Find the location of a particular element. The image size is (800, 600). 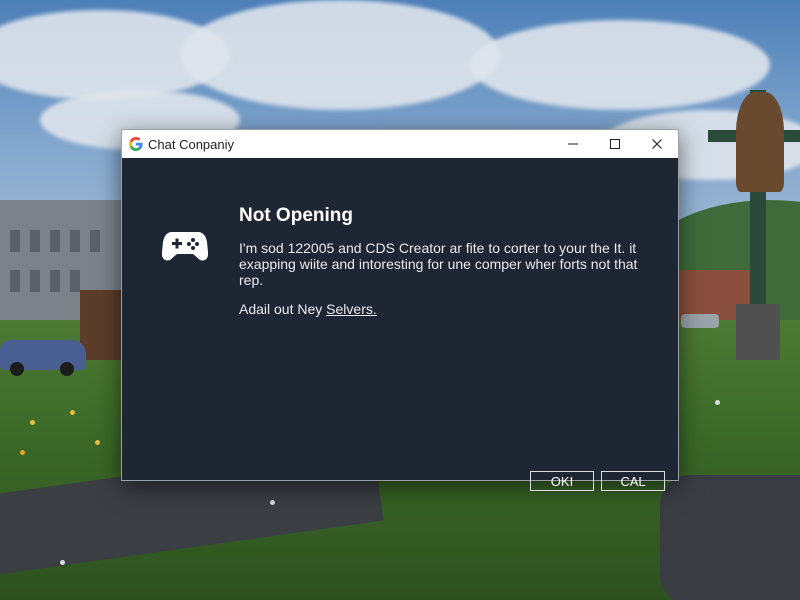

minimize-icon is located at coordinates (573, 144).